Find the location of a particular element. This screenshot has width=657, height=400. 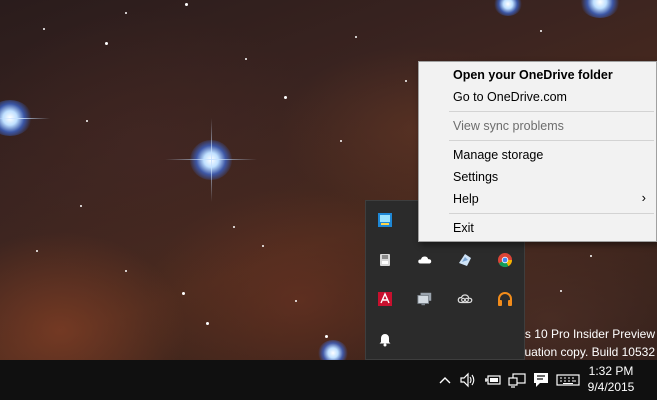

network-icon is located at coordinates (517, 380).